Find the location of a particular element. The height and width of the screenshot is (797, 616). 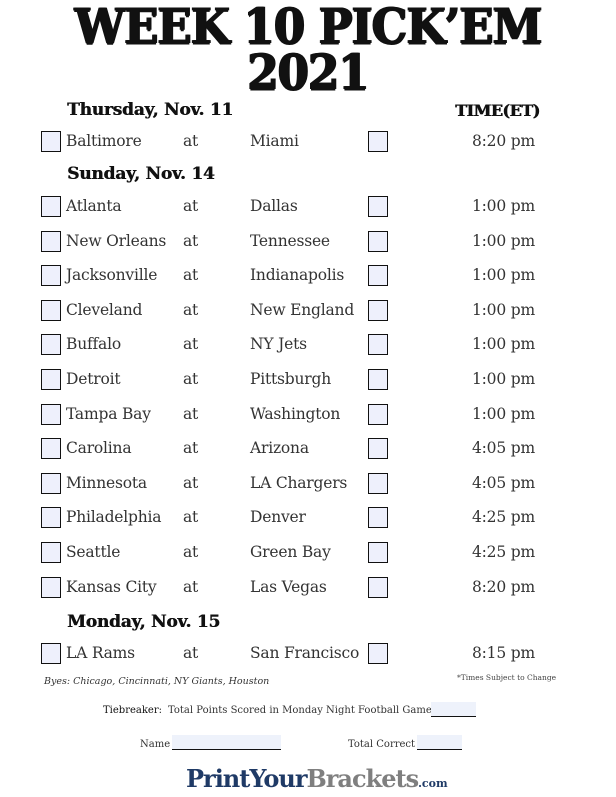

away-team: LA Rams is located at coordinates (100, 653).